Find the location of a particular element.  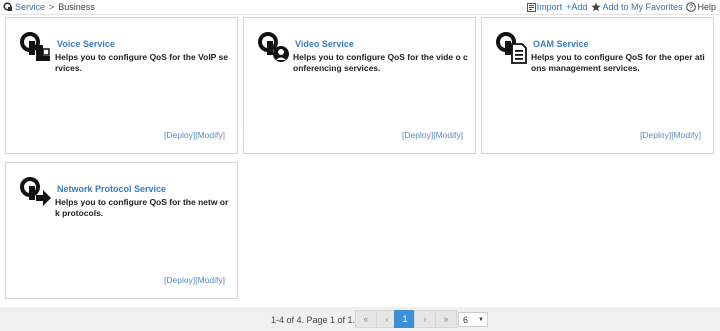

breadcrumb: Service > Business is located at coordinates (49, 7).